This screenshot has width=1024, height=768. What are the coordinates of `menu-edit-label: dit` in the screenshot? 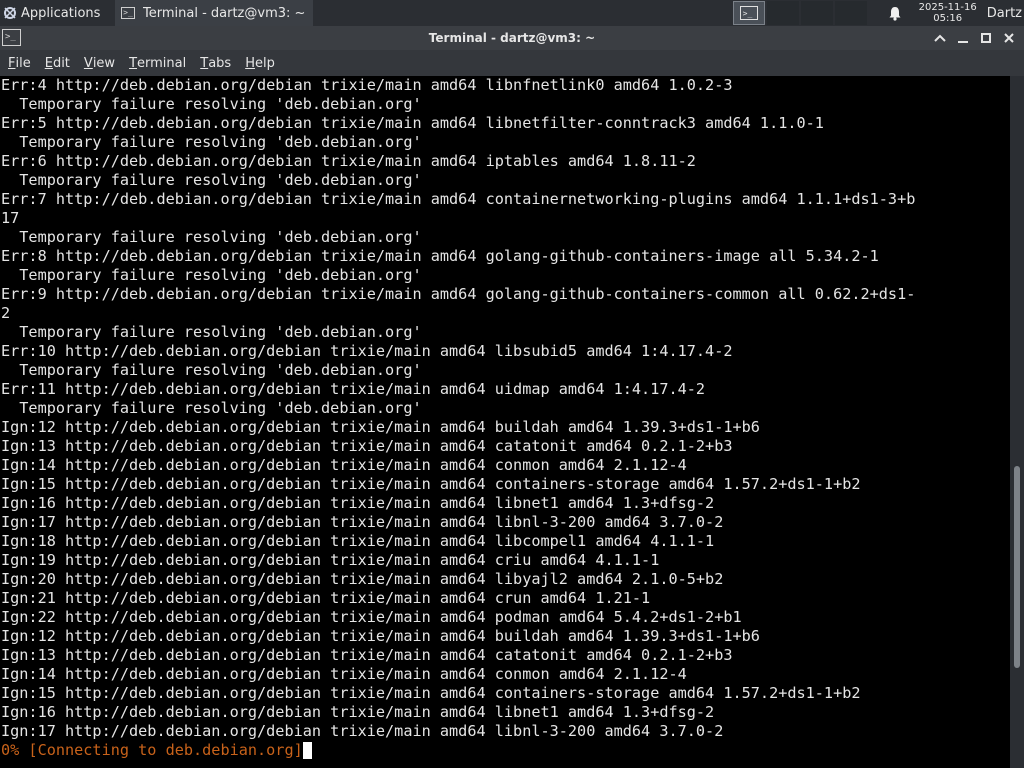 It's located at (61, 63).